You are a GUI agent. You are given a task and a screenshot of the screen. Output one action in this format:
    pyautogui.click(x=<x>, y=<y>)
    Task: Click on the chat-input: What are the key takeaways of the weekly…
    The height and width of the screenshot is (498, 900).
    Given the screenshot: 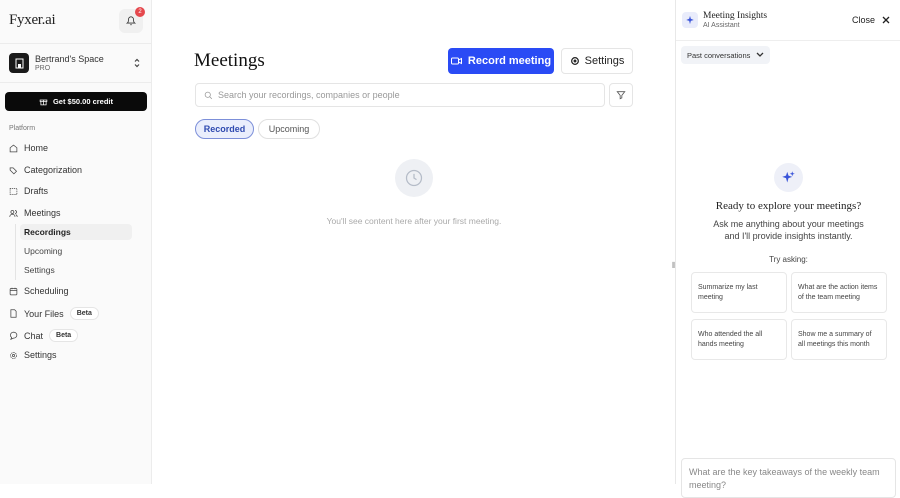 What is the action you would take?
    pyautogui.click(x=788, y=478)
    